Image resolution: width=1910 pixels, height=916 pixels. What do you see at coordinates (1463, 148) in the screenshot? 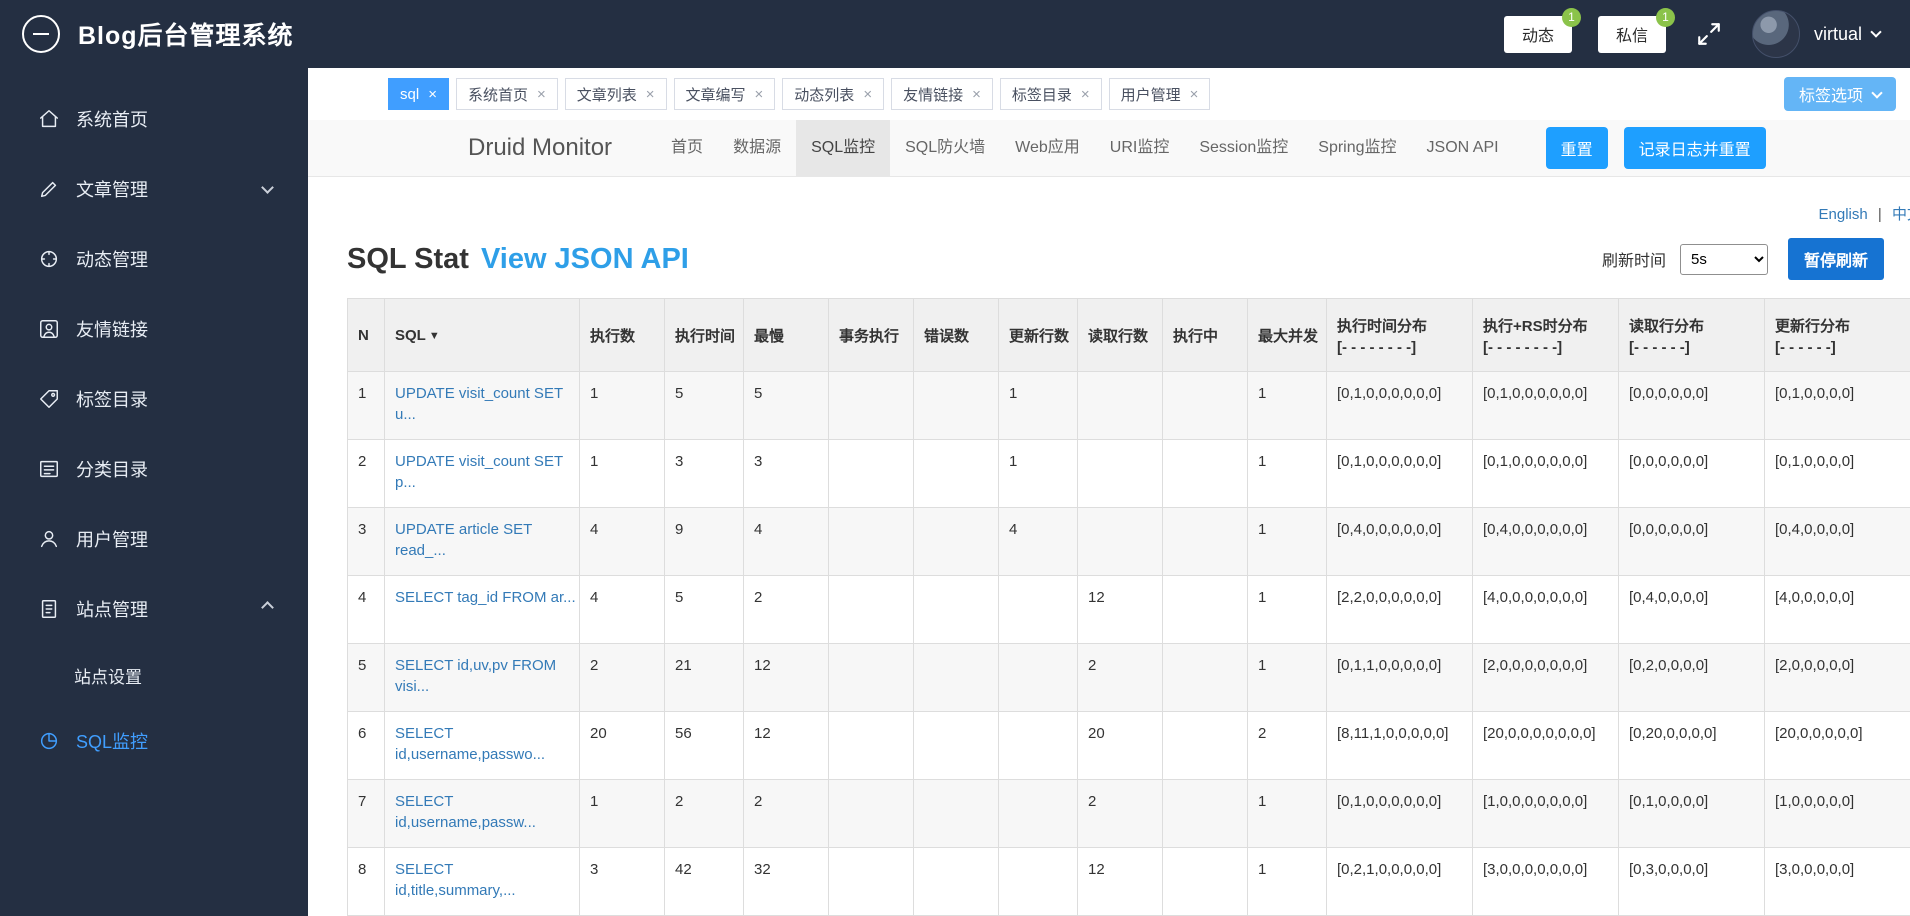
I see `druid-nav-json-api: JSON API` at bounding box center [1463, 148].